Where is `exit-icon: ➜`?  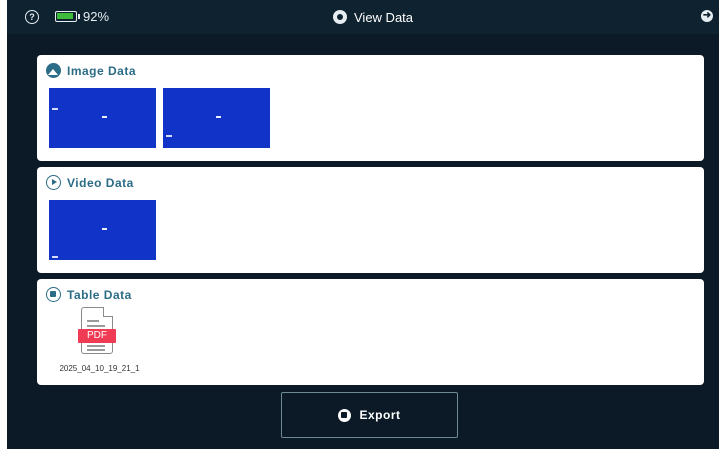
exit-icon: ➜ is located at coordinates (707, 16).